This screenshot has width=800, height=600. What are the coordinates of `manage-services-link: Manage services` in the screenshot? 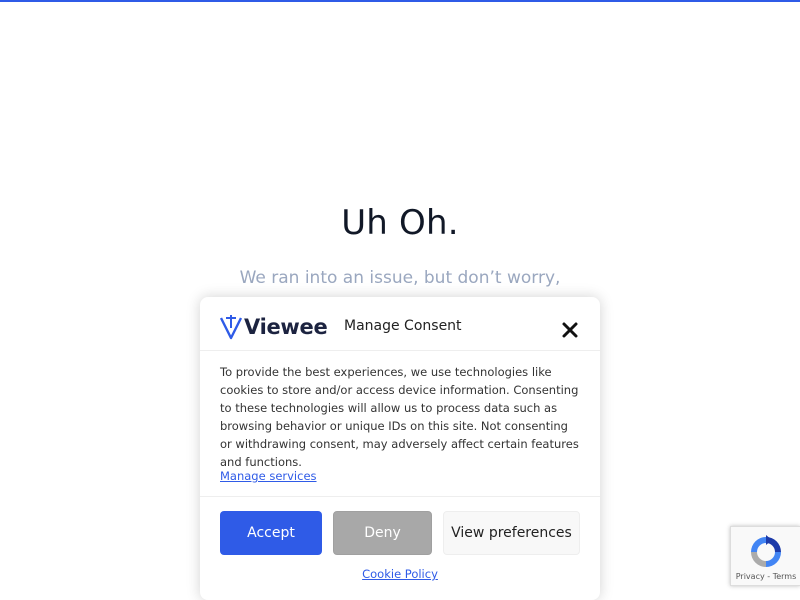 It's located at (268, 476).